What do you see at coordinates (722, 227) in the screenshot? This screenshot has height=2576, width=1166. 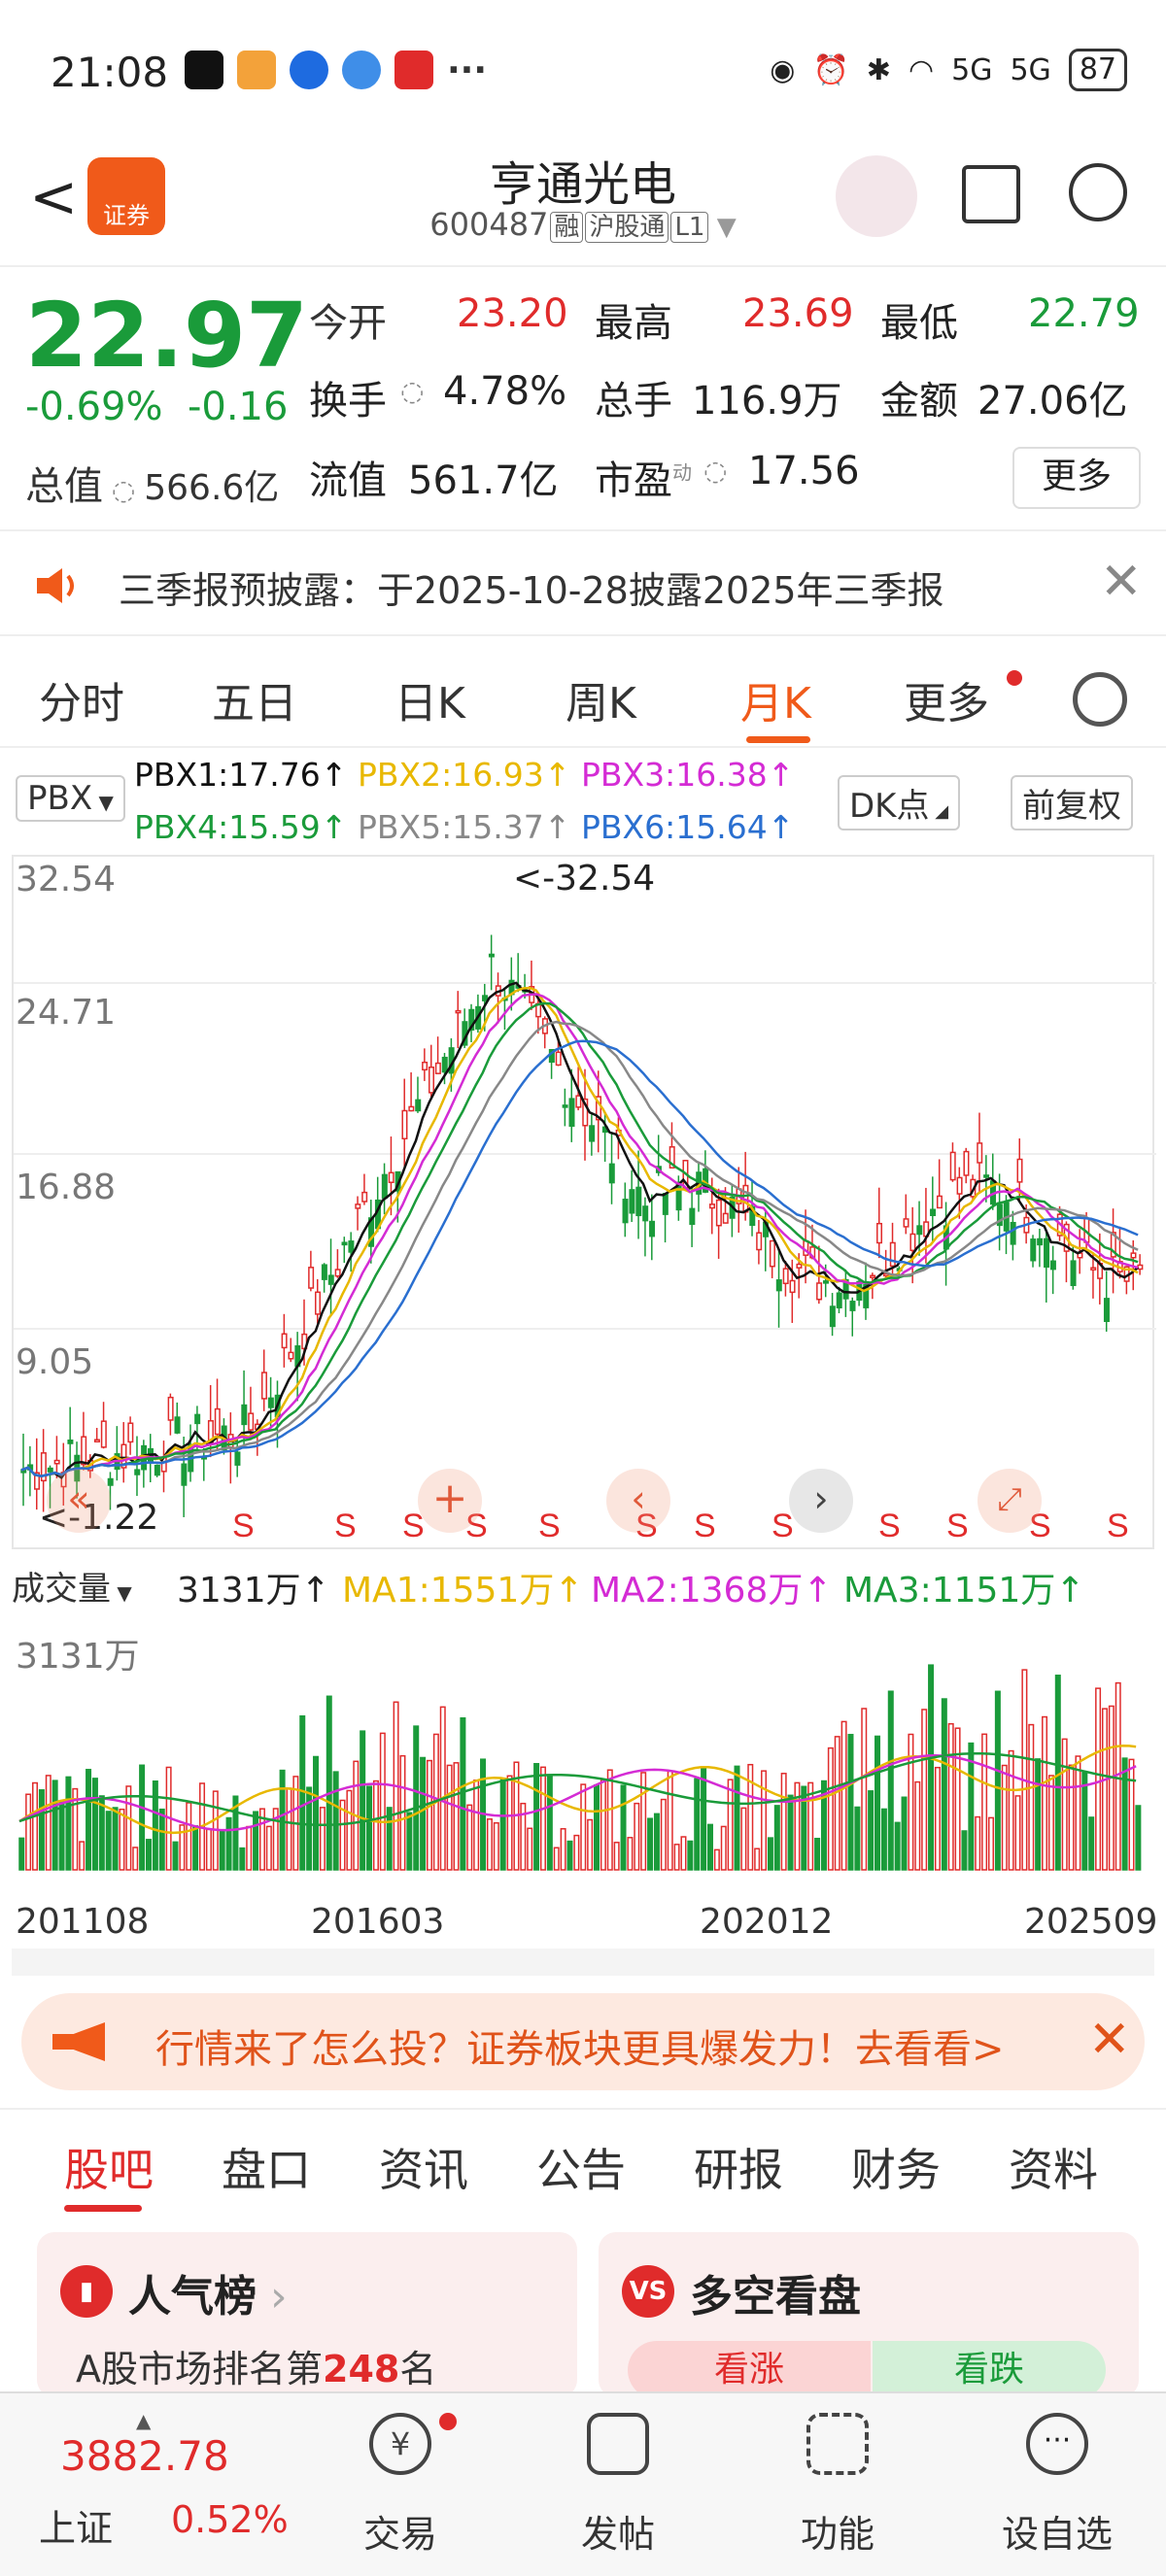 I see `chevron-down-icon: ▼` at bounding box center [722, 227].